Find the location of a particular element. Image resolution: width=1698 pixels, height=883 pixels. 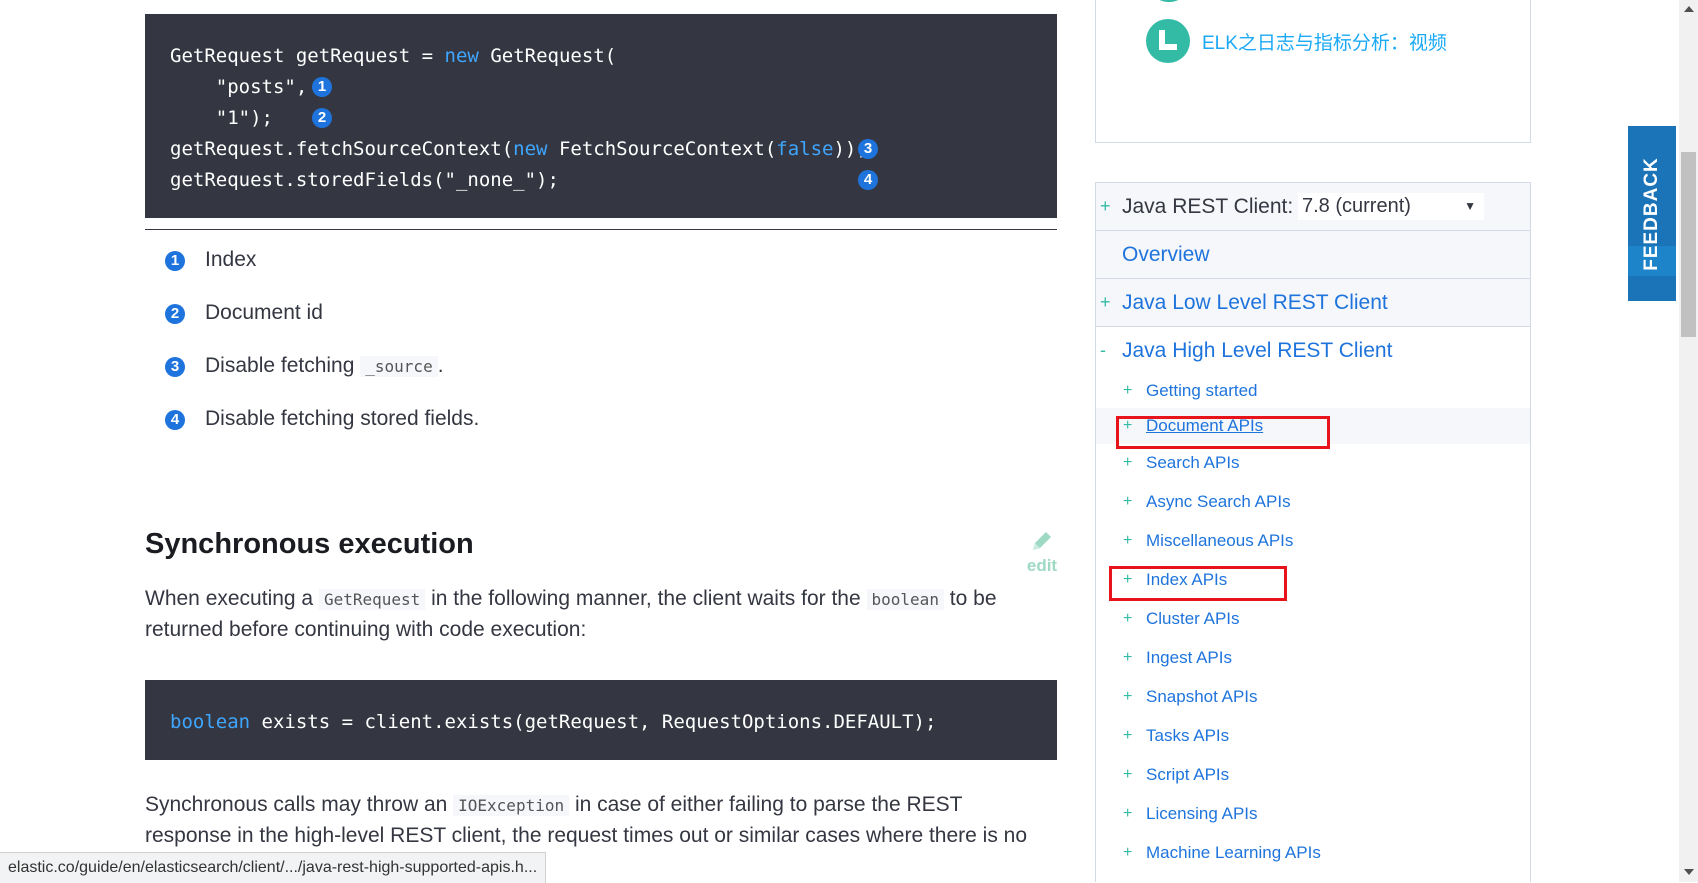

highlight-box-document-apis is located at coordinates (1223, 432).